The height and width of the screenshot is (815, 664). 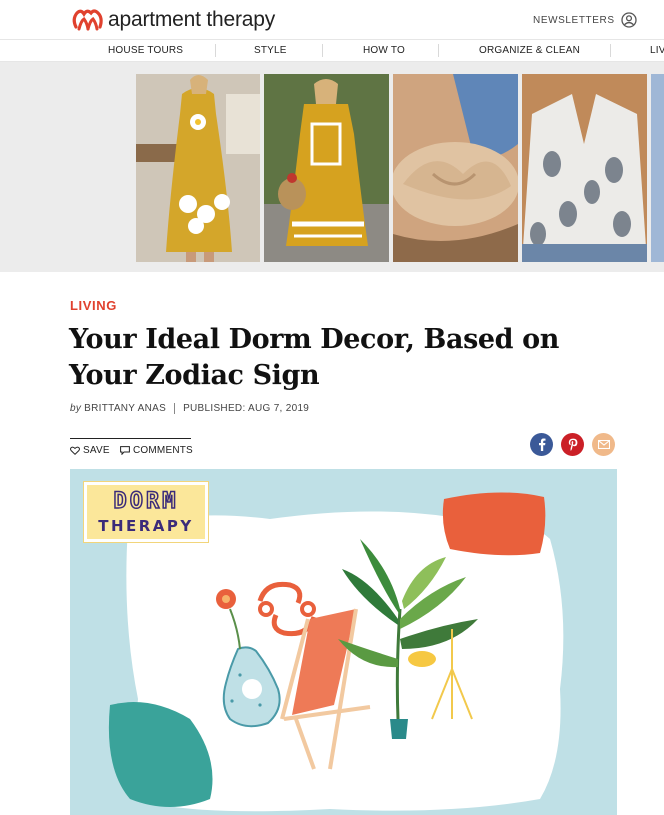 I want to click on nav-item-style: STYLE, so click(x=270, y=50).